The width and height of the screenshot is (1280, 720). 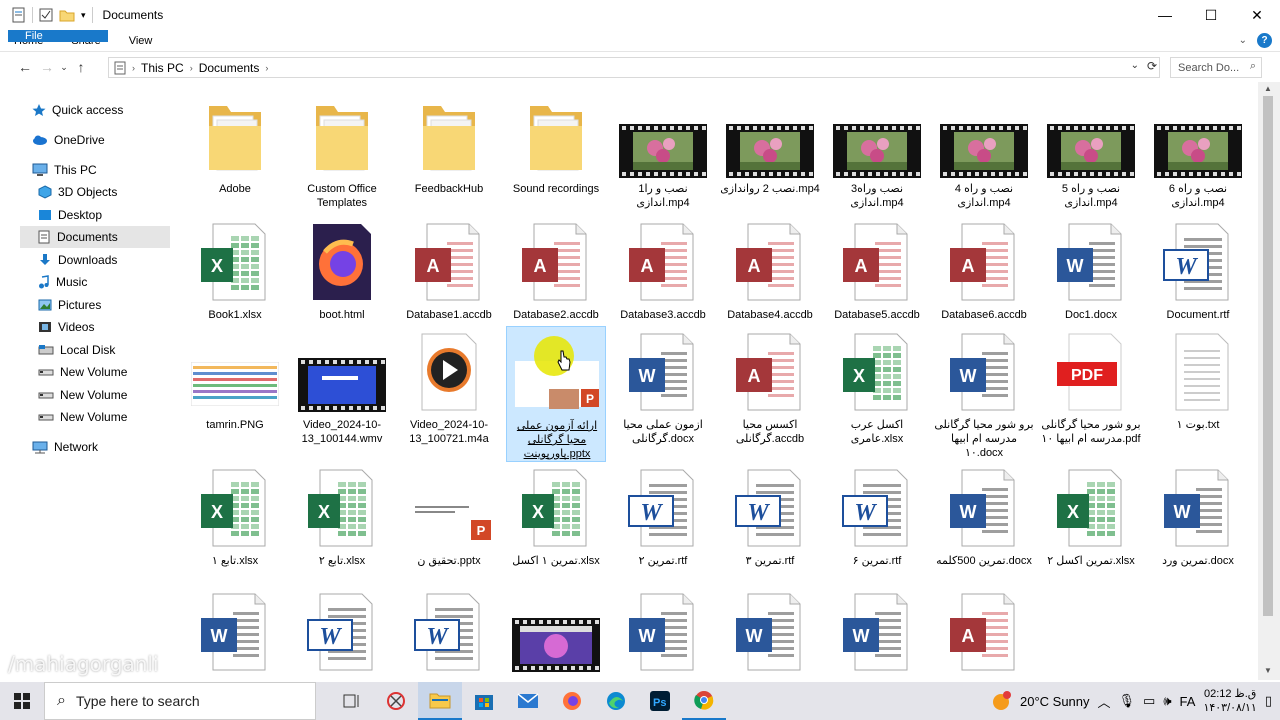 What do you see at coordinates (65, 447) in the screenshot?
I see `sidebar-item-network: Network` at bounding box center [65, 447].